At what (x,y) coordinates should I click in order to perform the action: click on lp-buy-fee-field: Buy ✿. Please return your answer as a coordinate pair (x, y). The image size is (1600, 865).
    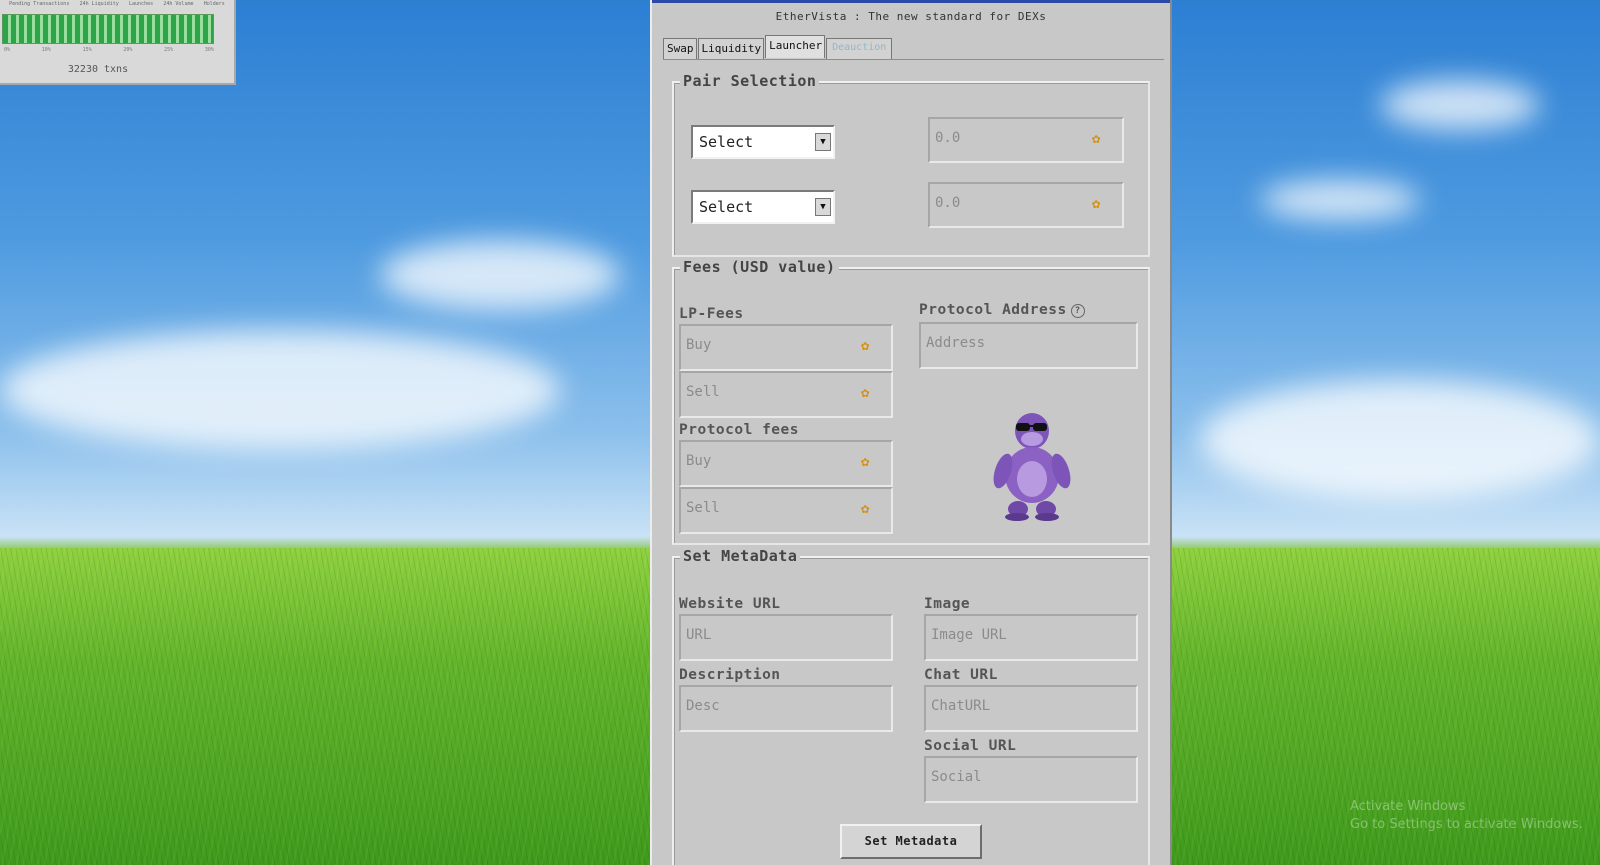
    Looking at the image, I should click on (786, 347).